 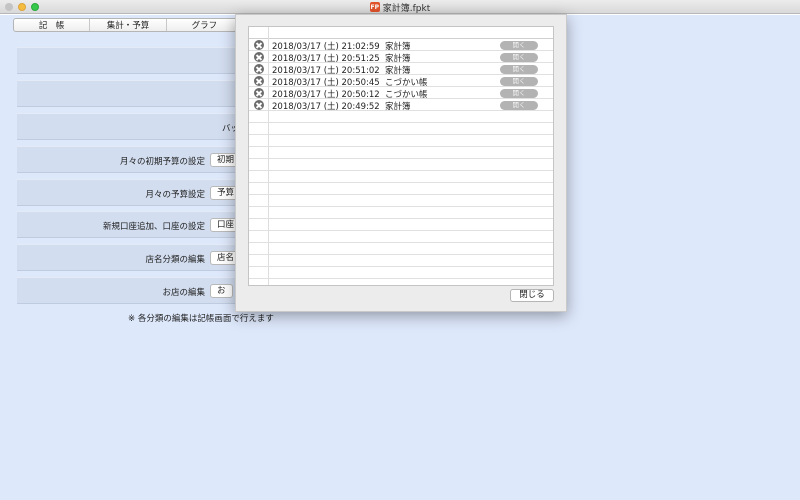 I want to click on list-item: 2018/03/17 (土) 20:50:45 こづかい帳 開く, so click(x=401, y=81).